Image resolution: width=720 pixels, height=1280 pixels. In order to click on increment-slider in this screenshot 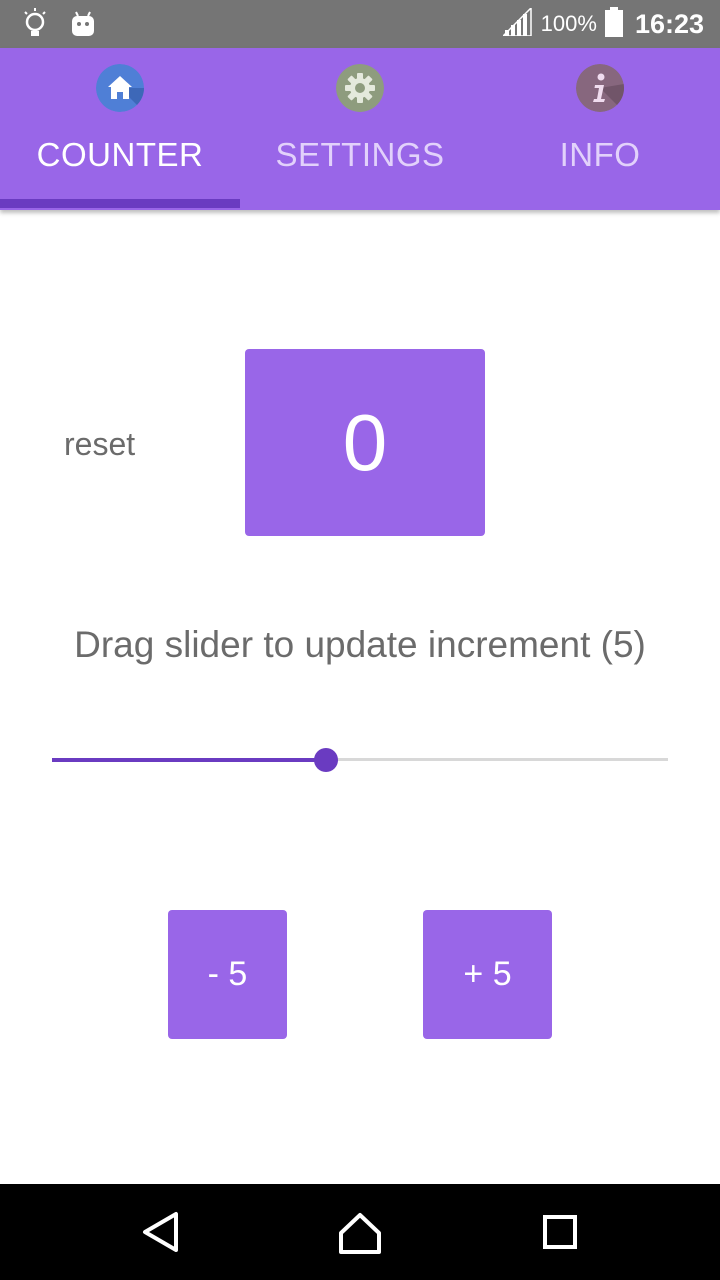, I will do `click(360, 760)`.